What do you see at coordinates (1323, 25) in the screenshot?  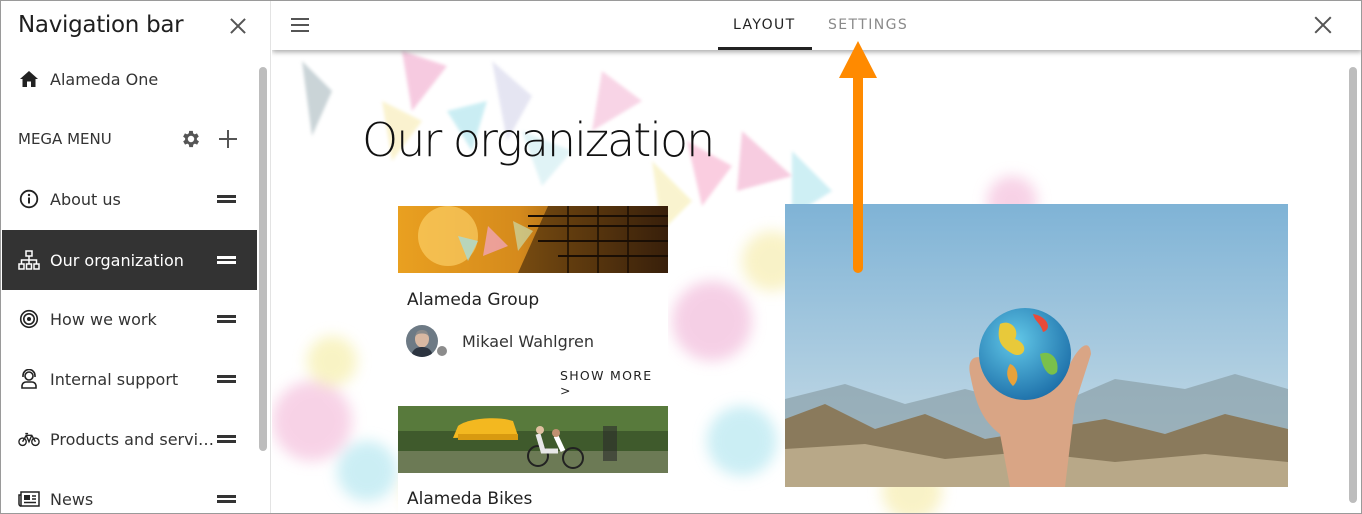 I see `close-icon` at bounding box center [1323, 25].